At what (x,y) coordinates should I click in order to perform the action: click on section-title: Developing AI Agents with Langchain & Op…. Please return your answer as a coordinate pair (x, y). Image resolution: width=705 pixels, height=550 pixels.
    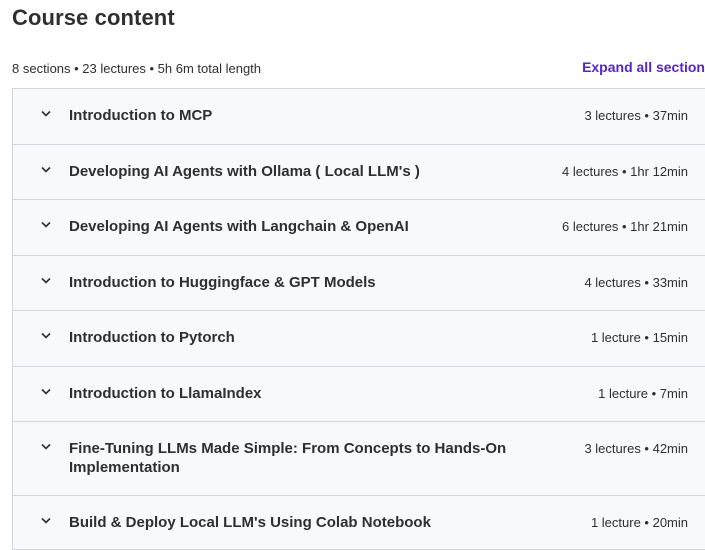
    Looking at the image, I should click on (239, 226).